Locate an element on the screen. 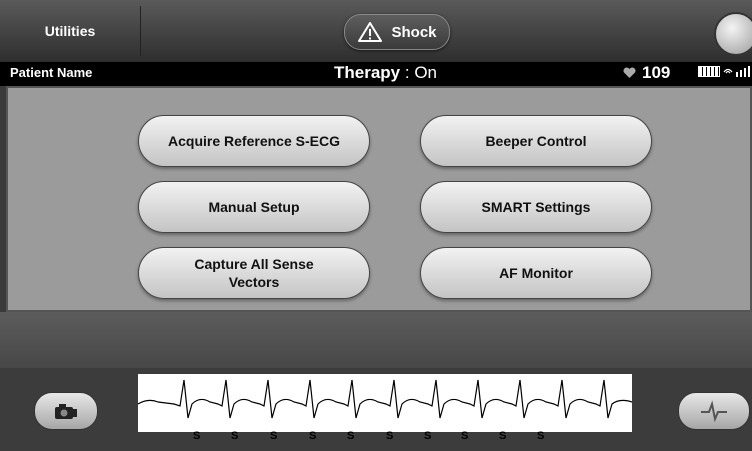  utilities-button: Utilities is located at coordinates (70, 31).